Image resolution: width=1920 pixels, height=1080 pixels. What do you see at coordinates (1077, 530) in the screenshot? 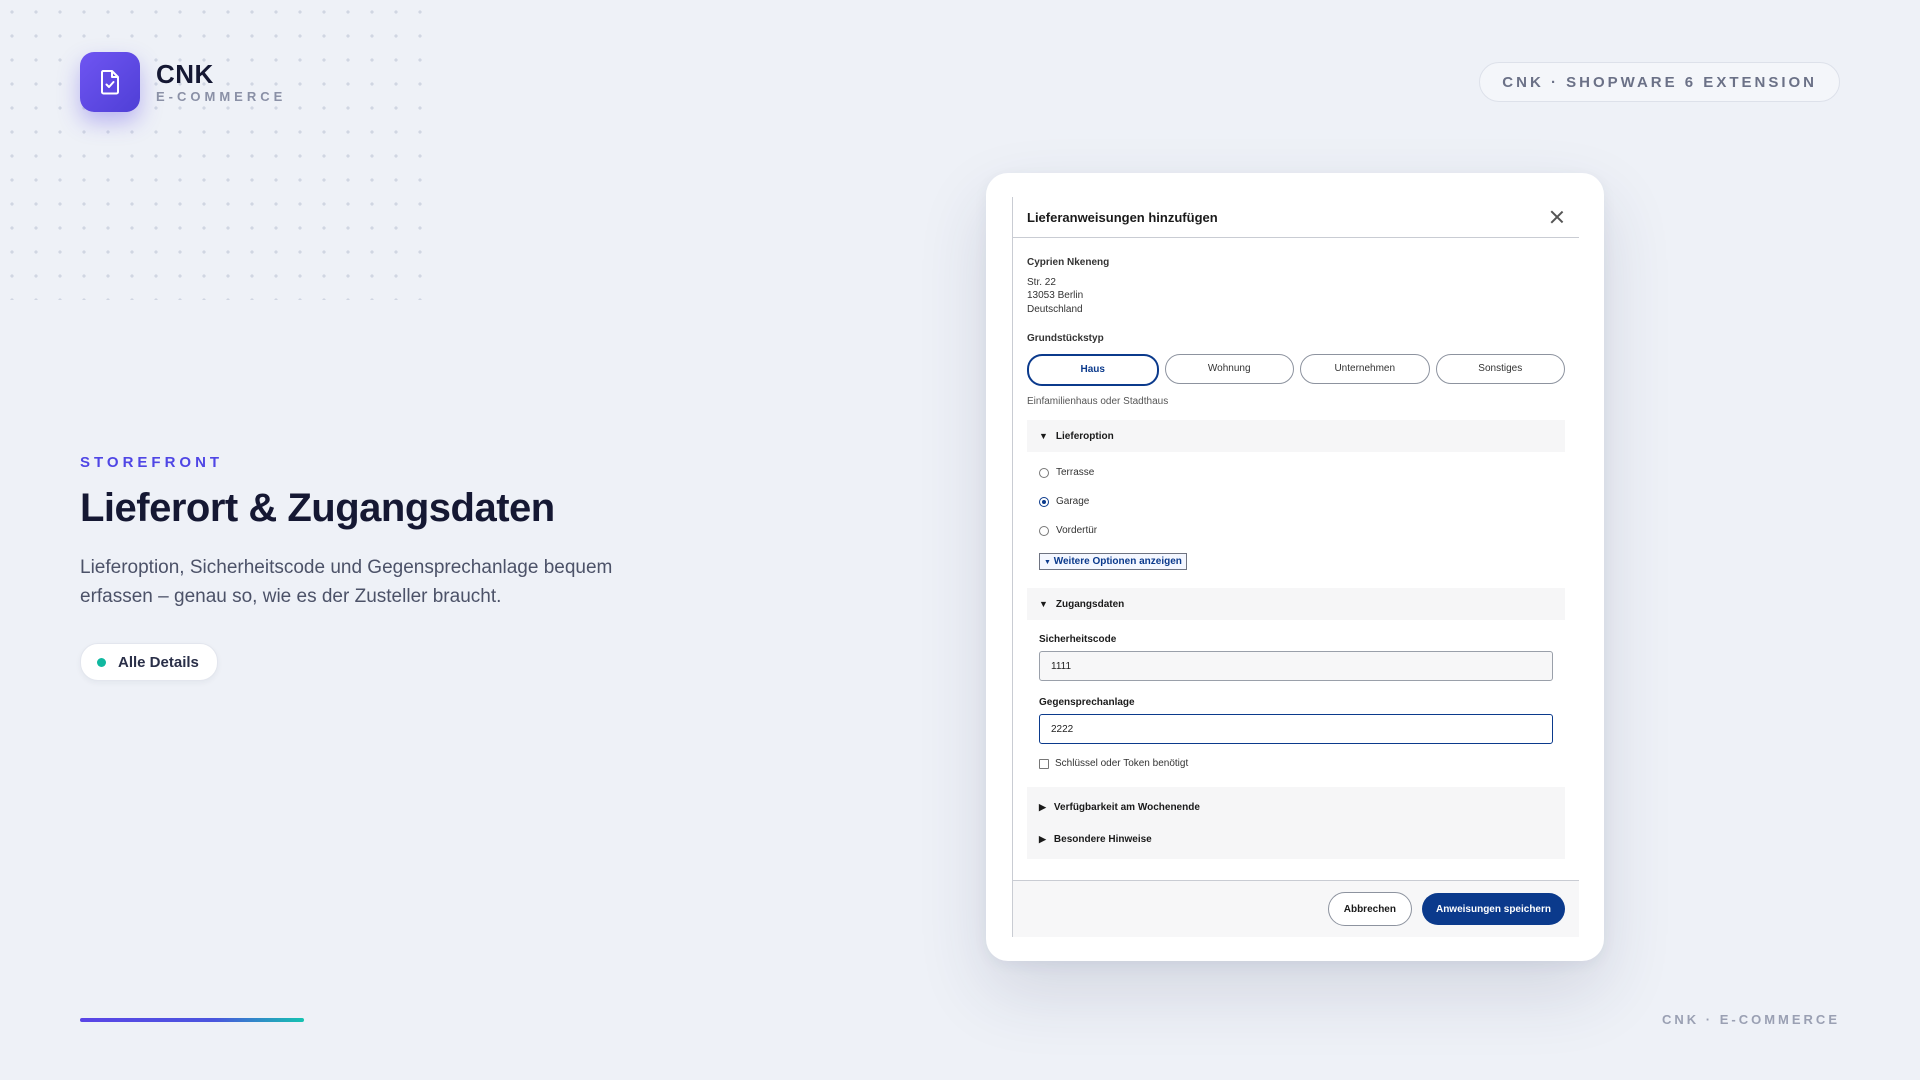
I see `radio-label: Vordertür` at bounding box center [1077, 530].